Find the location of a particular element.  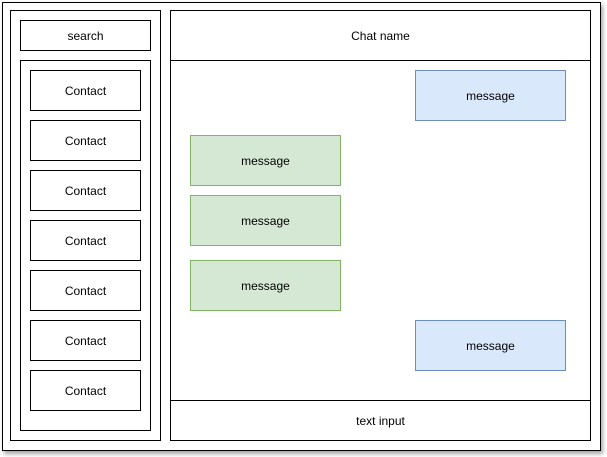

chat-name: Chat name is located at coordinates (380, 35).